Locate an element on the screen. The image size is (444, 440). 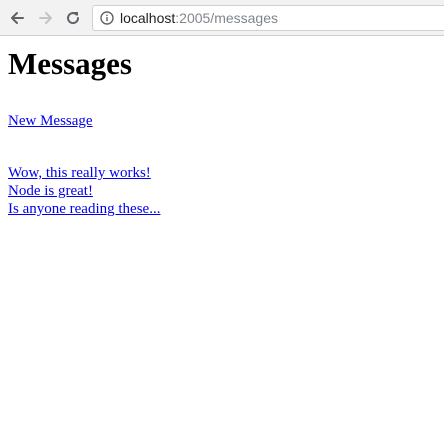
back-button is located at coordinates (17, 18).